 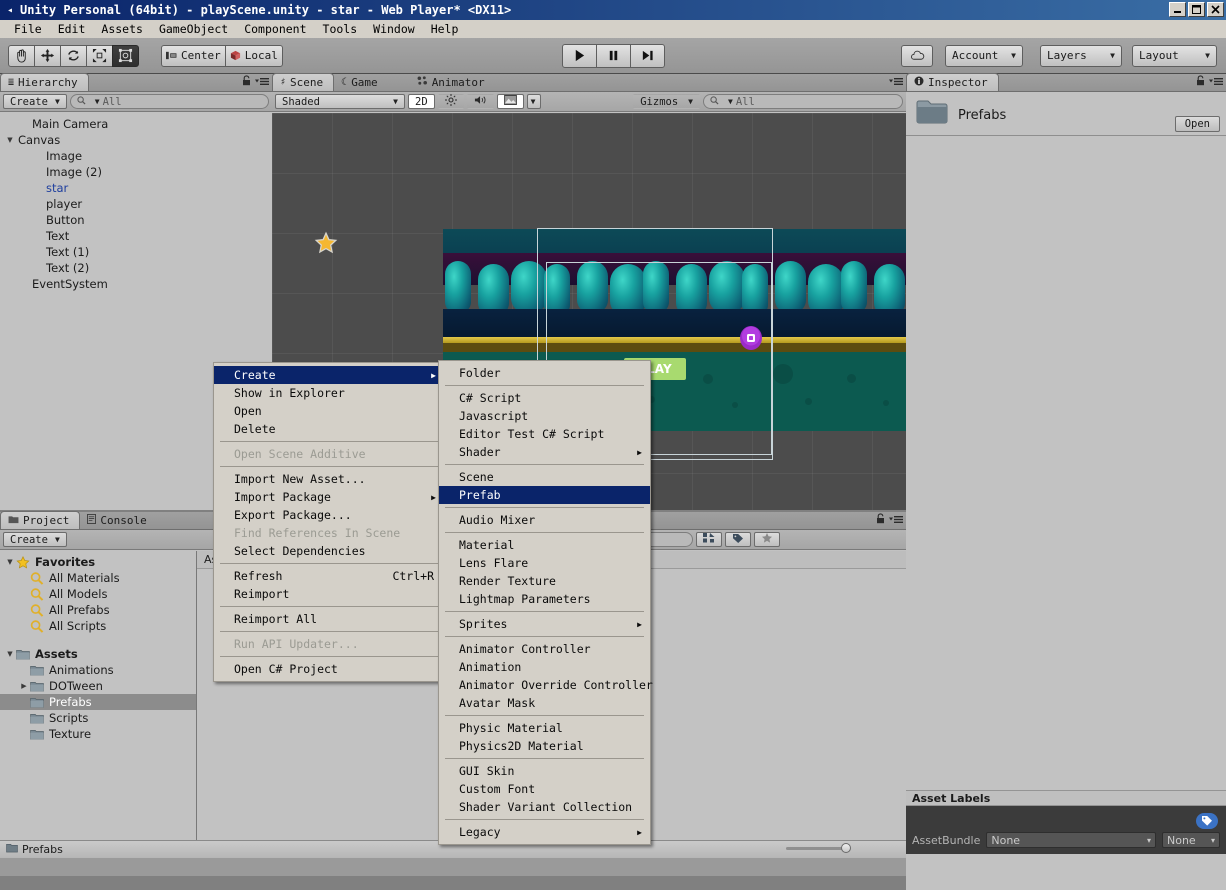 What do you see at coordinates (73, 55) in the screenshot?
I see `rotate-tool-button` at bounding box center [73, 55].